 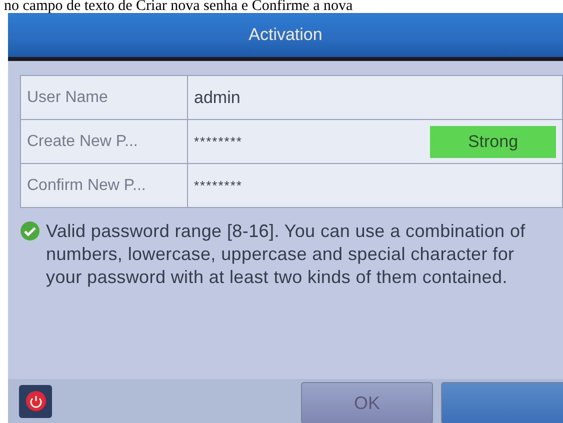 What do you see at coordinates (493, 142) in the screenshot?
I see `strength-meter: Strong` at bounding box center [493, 142].